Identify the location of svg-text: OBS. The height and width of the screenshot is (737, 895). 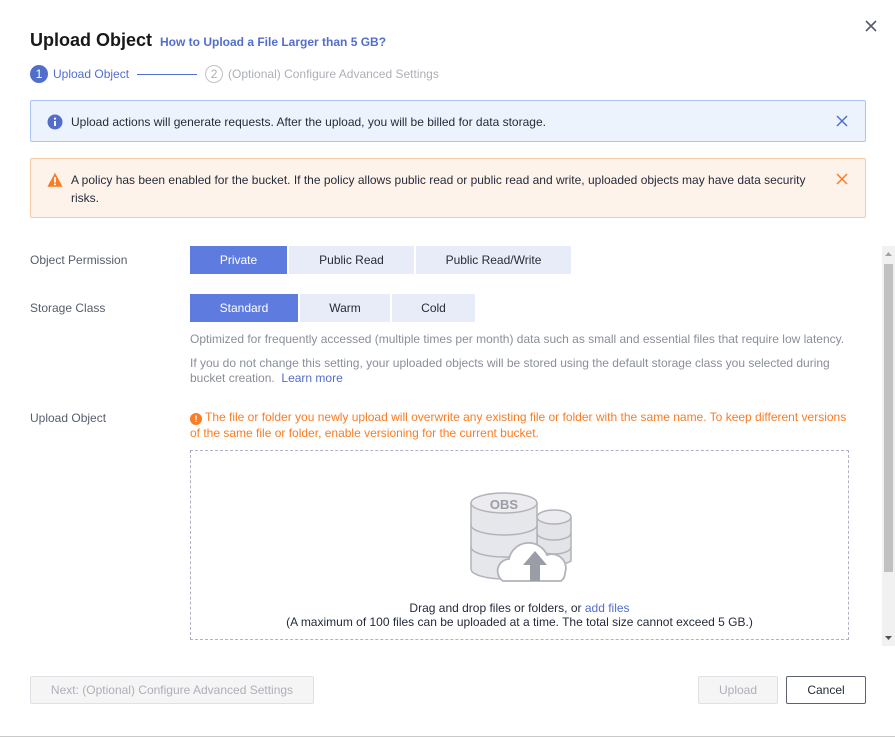
(504, 504).